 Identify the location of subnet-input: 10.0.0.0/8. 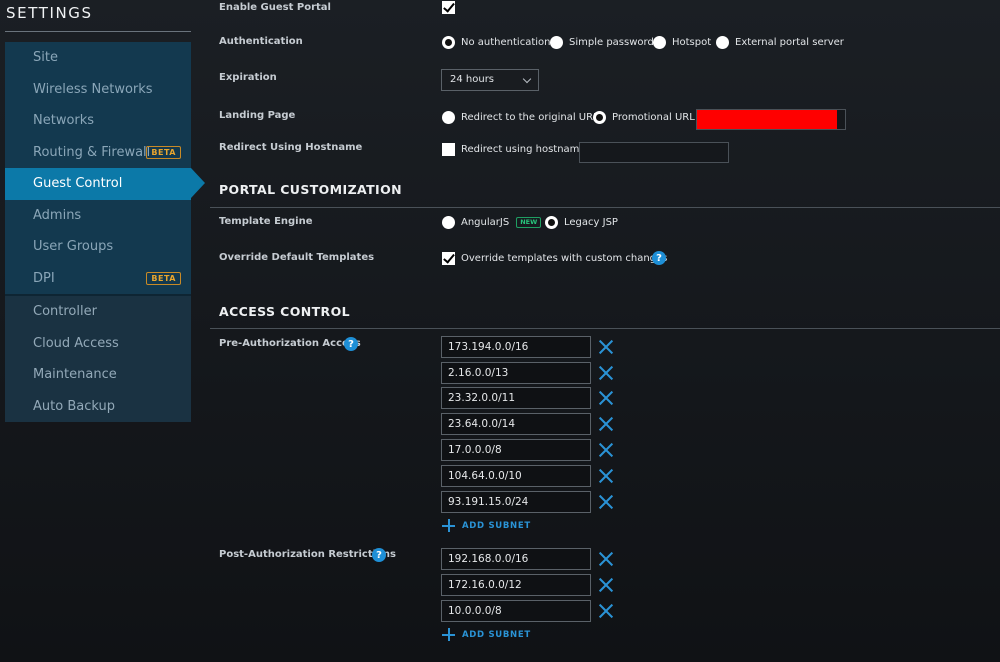
(516, 611).